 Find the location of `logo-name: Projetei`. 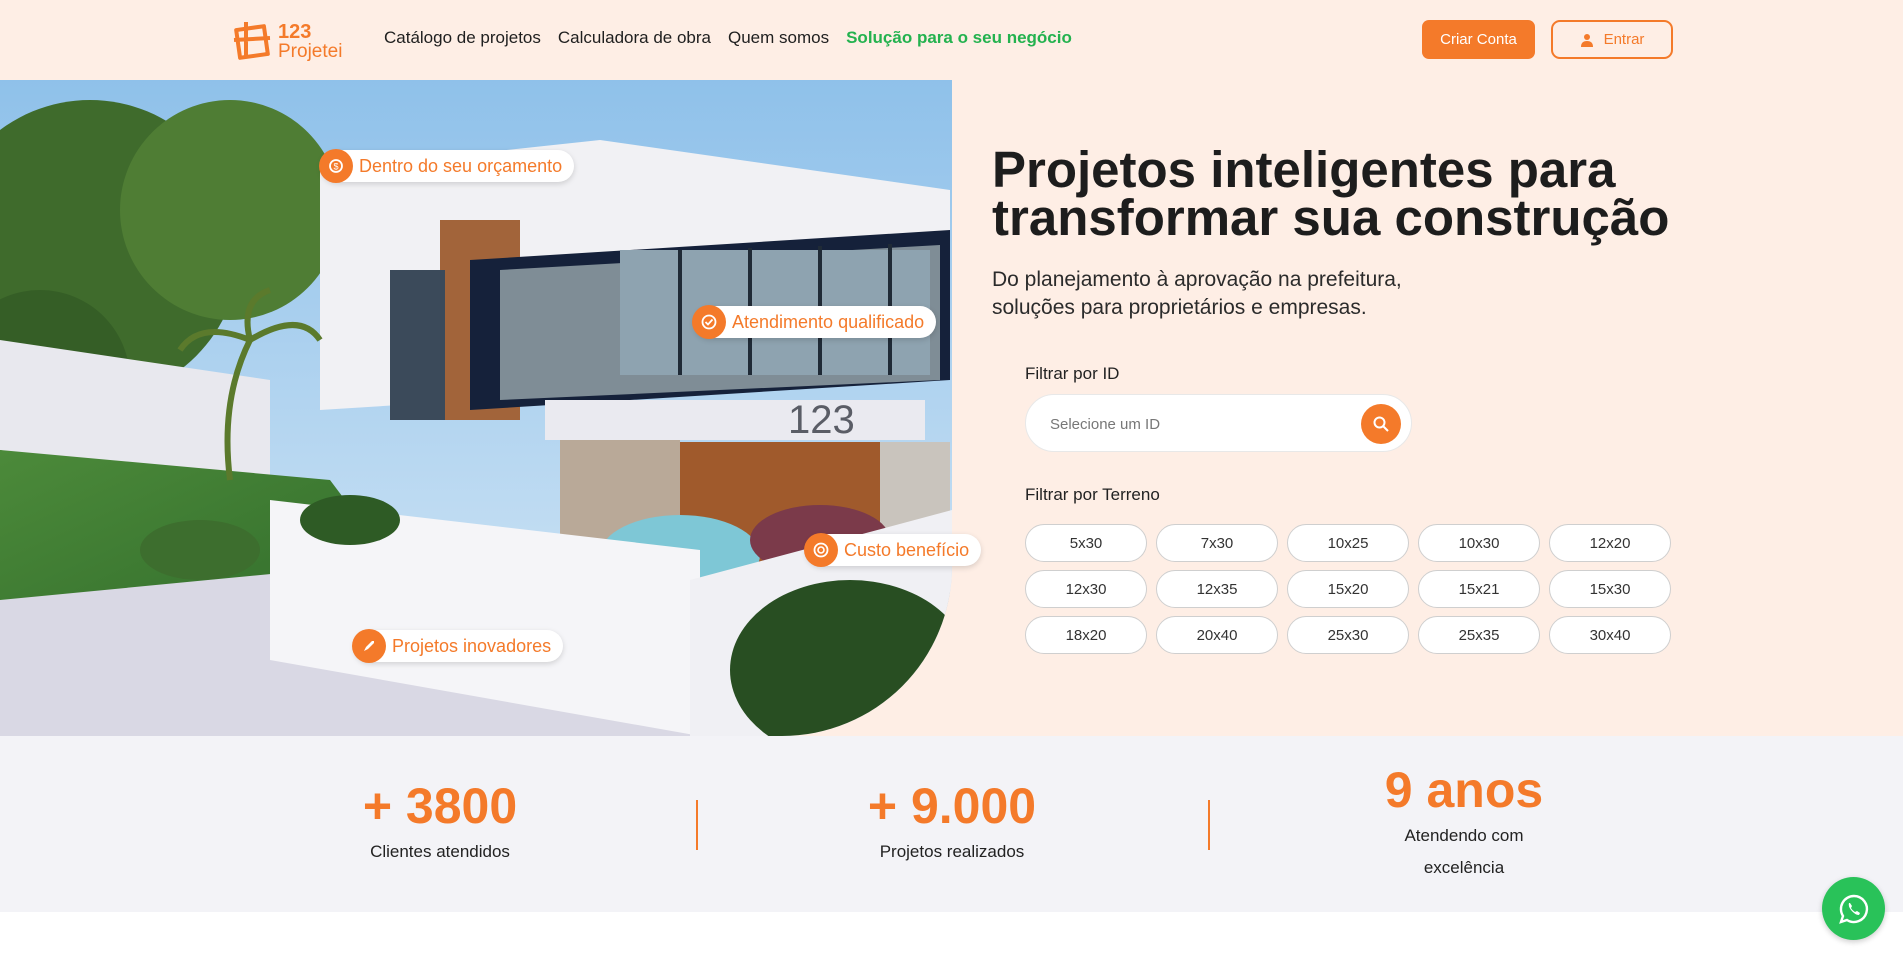

logo-name: Projetei is located at coordinates (310, 51).